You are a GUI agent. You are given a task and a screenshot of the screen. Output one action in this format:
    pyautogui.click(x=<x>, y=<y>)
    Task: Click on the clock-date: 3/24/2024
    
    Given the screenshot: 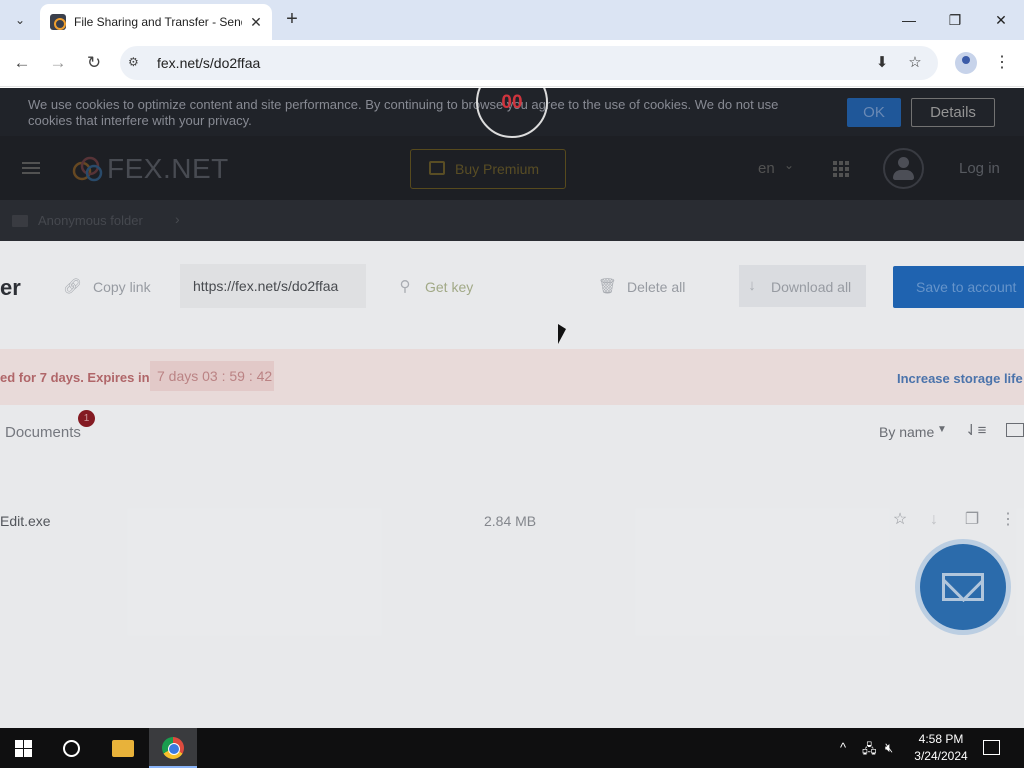 What is the action you would take?
    pyautogui.click(x=941, y=756)
    